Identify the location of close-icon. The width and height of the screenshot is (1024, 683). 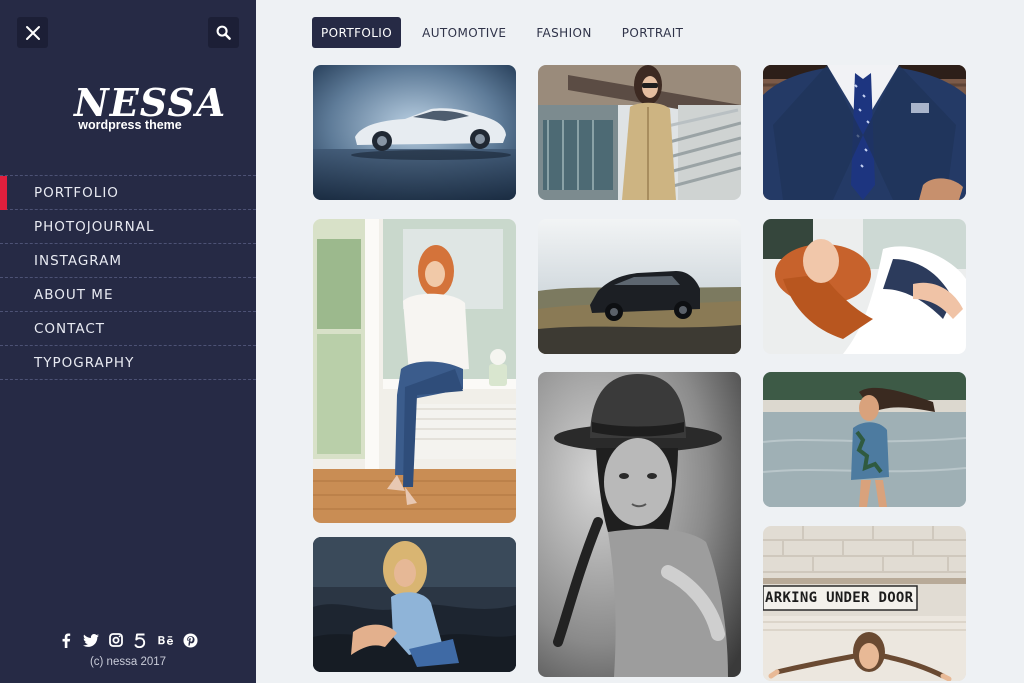
(32, 32).